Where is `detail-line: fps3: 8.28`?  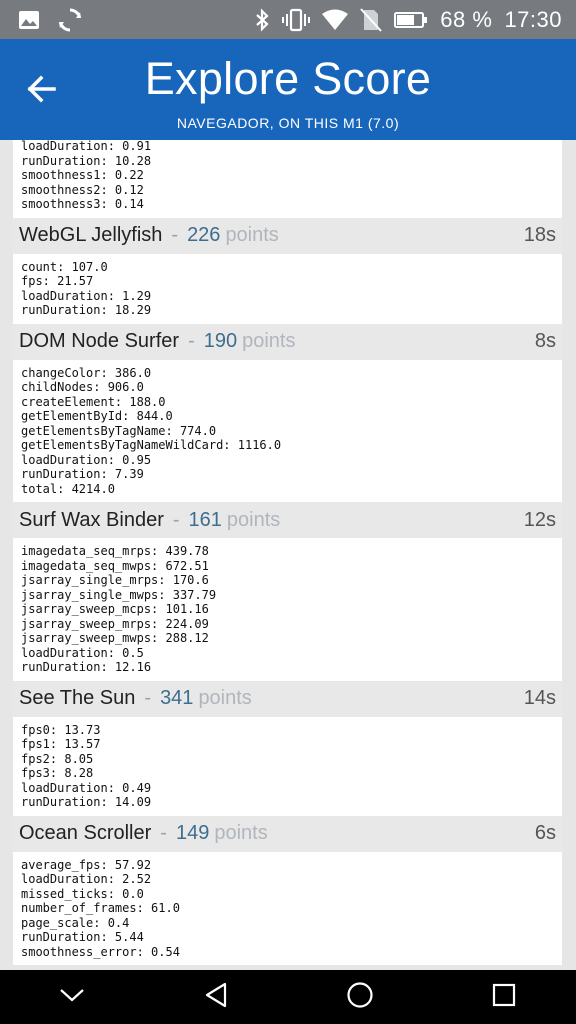 detail-line: fps3: 8.28 is located at coordinates (57, 773).